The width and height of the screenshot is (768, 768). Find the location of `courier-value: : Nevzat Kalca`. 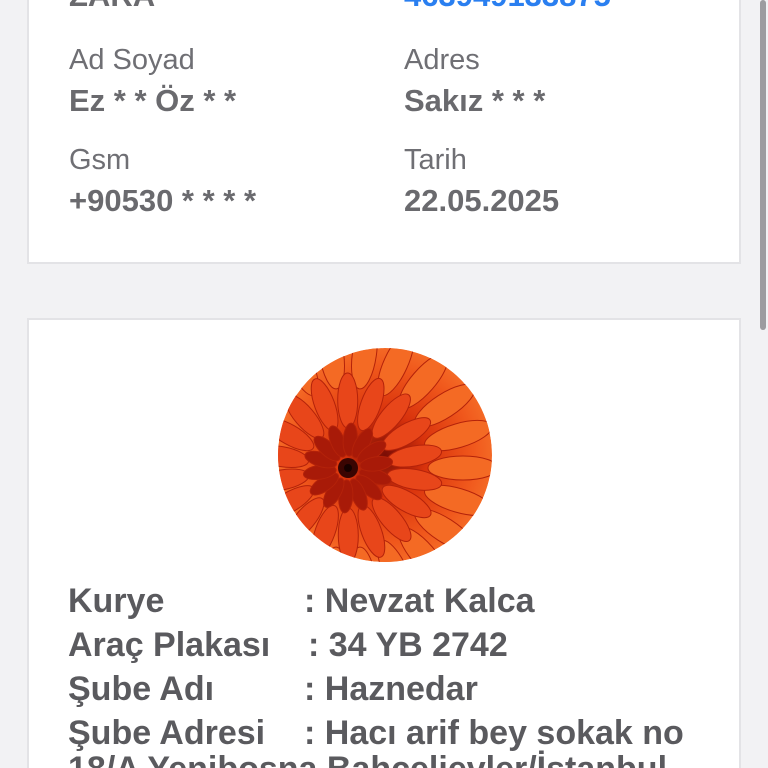

courier-value: : Nevzat Kalca is located at coordinates (419, 601).